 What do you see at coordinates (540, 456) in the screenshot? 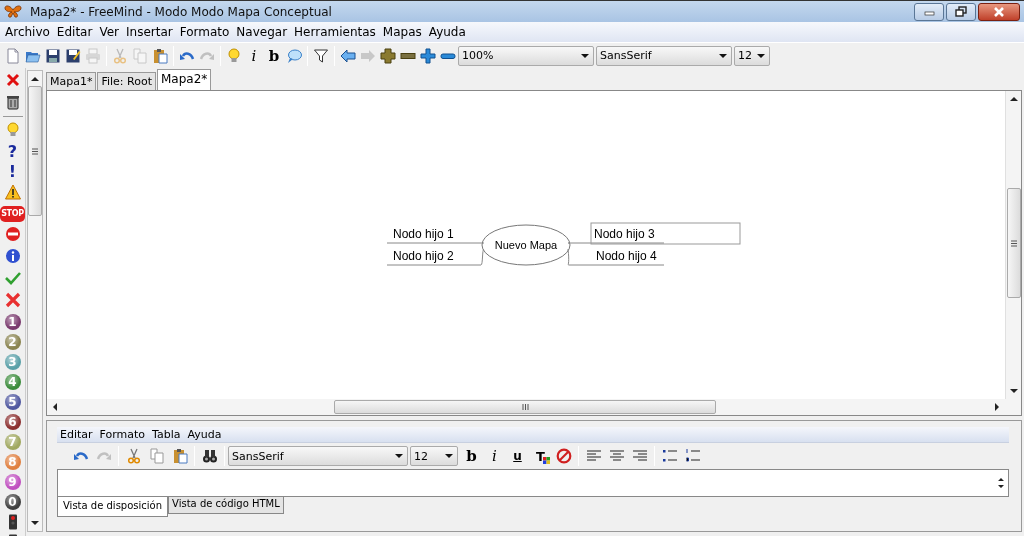
I see `text-color-button: T` at bounding box center [540, 456].